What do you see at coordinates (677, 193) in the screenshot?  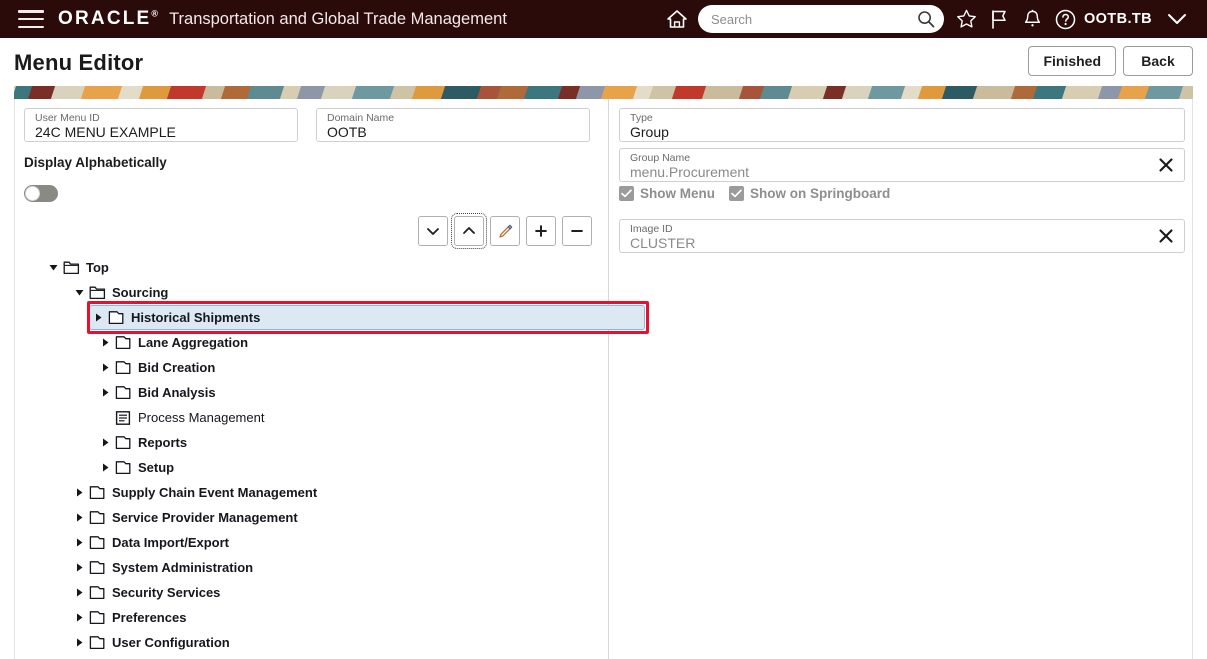 I see `show-menu-label: Show Menu` at bounding box center [677, 193].